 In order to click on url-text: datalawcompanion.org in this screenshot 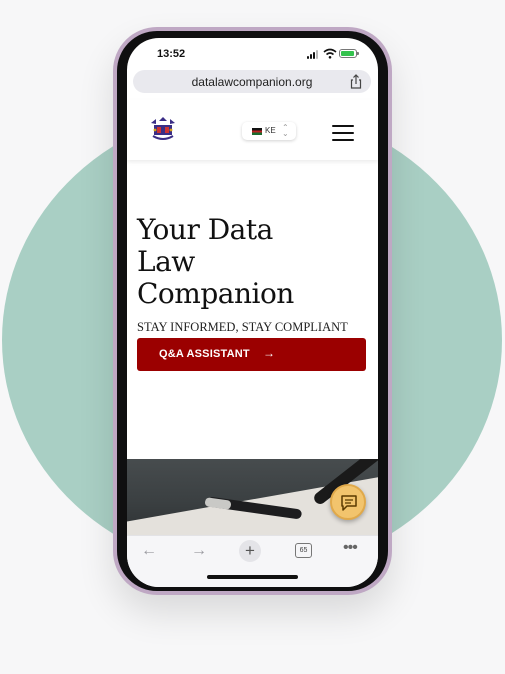, I will do `click(252, 82)`.